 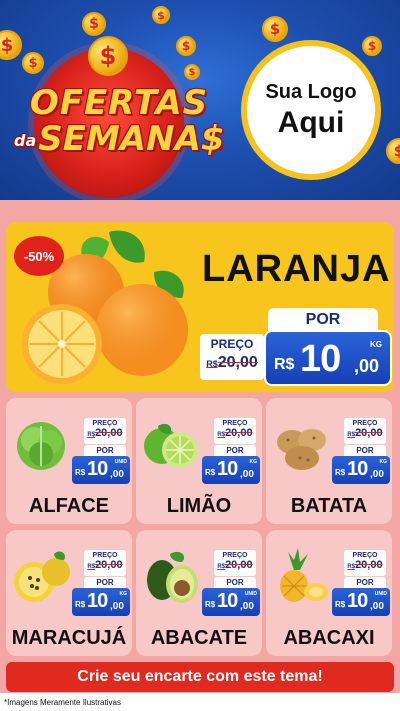 What do you see at coordinates (69, 506) in the screenshot?
I see `product-name: ALFACE` at bounding box center [69, 506].